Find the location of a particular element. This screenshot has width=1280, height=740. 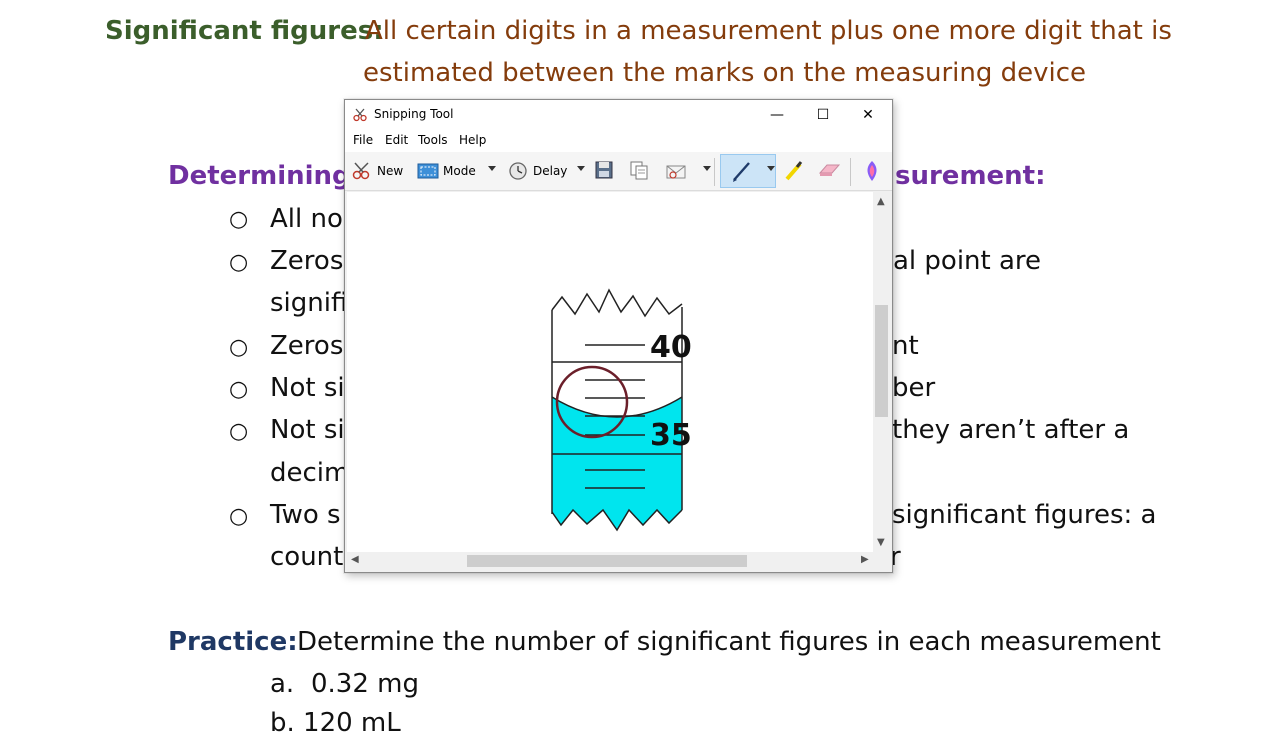

bullet-text: All no is located at coordinates (306, 219).